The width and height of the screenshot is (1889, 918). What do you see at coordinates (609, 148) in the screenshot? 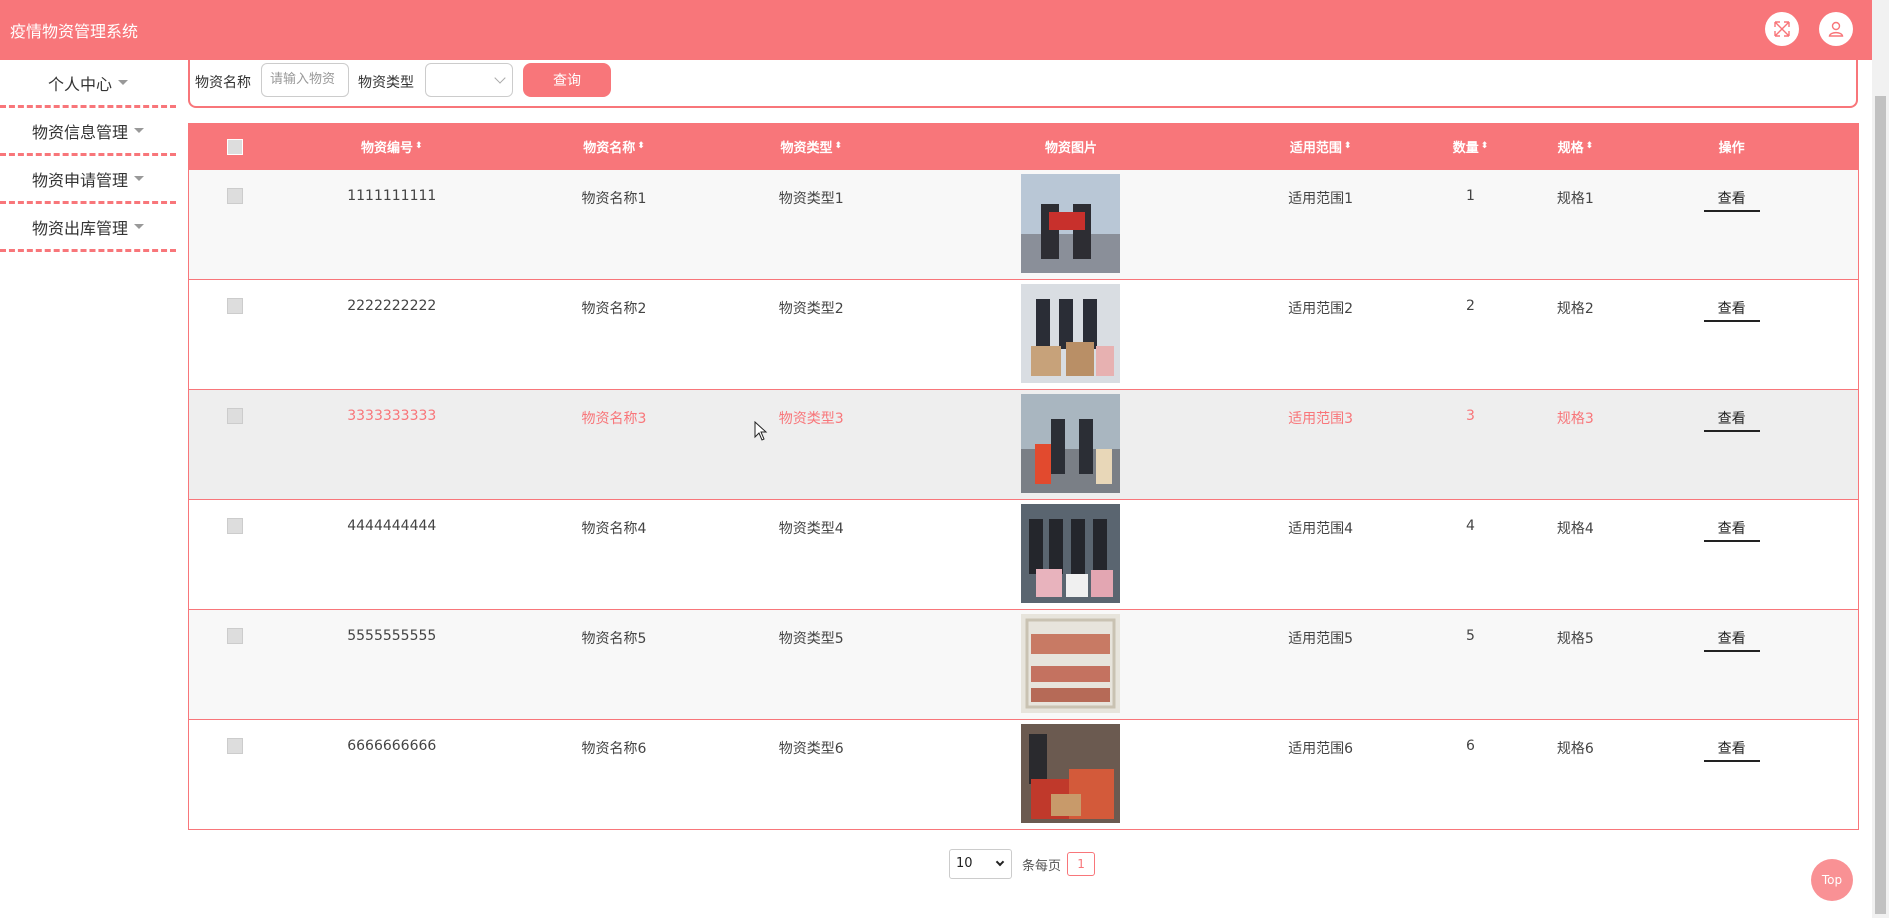
I see `column-header-label: 物资名称` at bounding box center [609, 148].